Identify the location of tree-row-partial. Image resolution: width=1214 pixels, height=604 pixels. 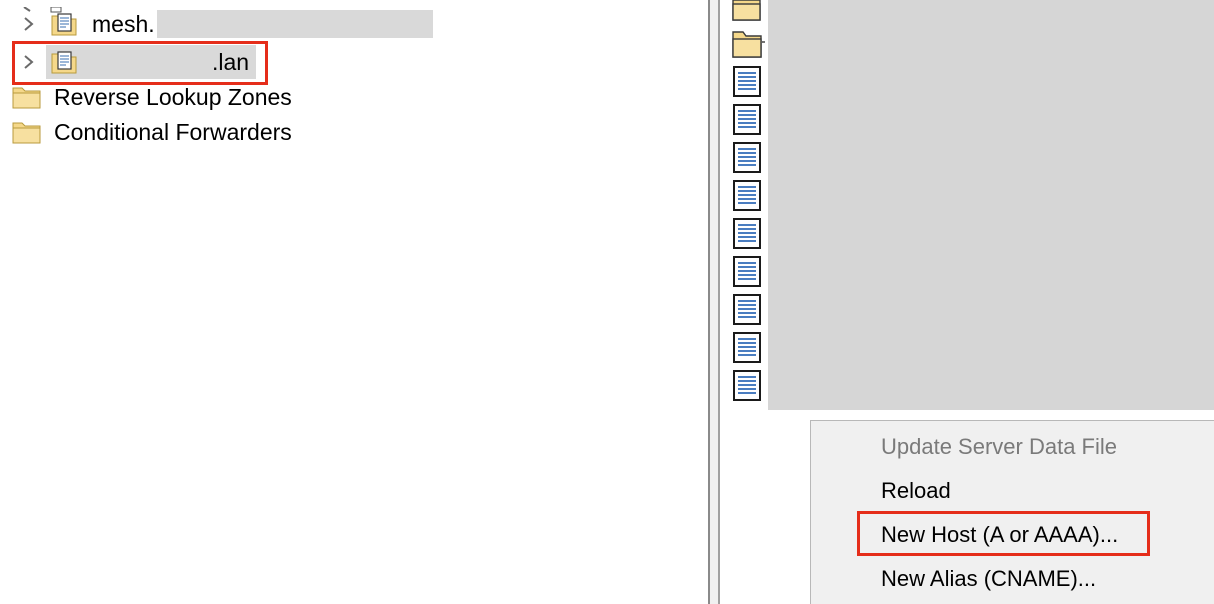
(42, 6).